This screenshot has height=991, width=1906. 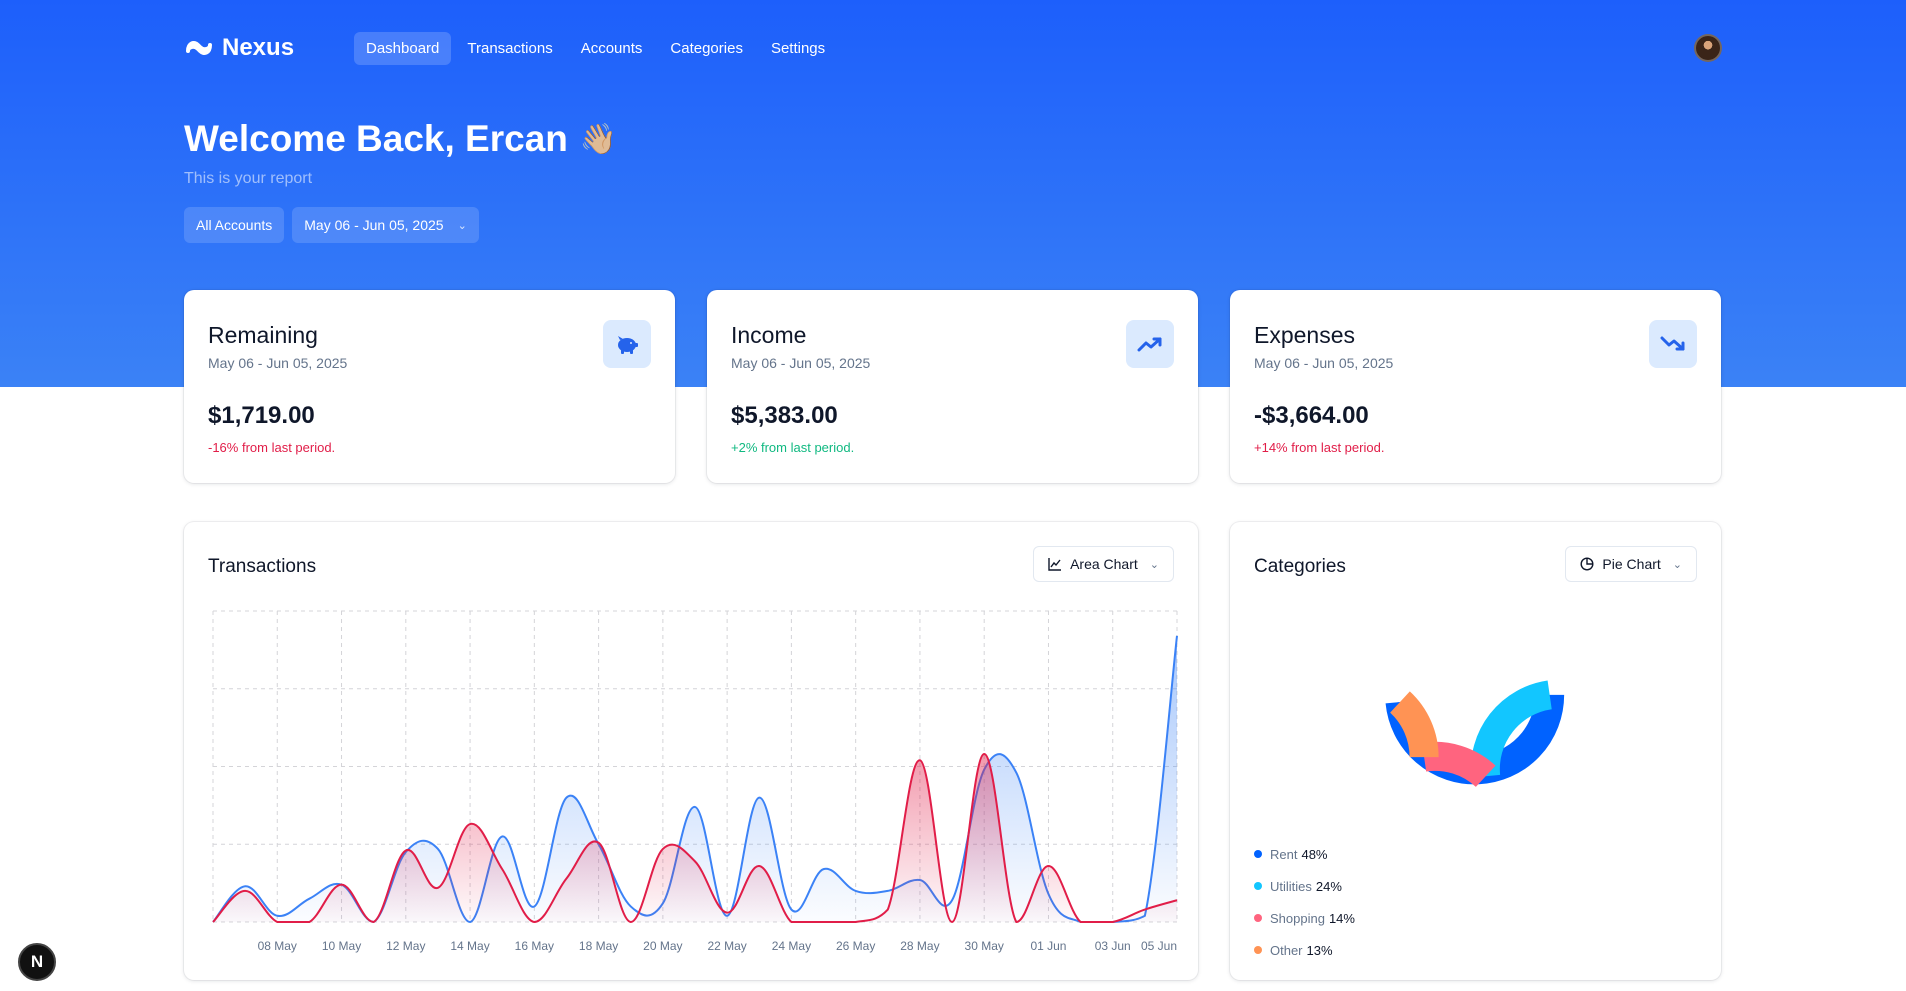 I want to click on categories-donut-chart, so click(x=1475, y=734).